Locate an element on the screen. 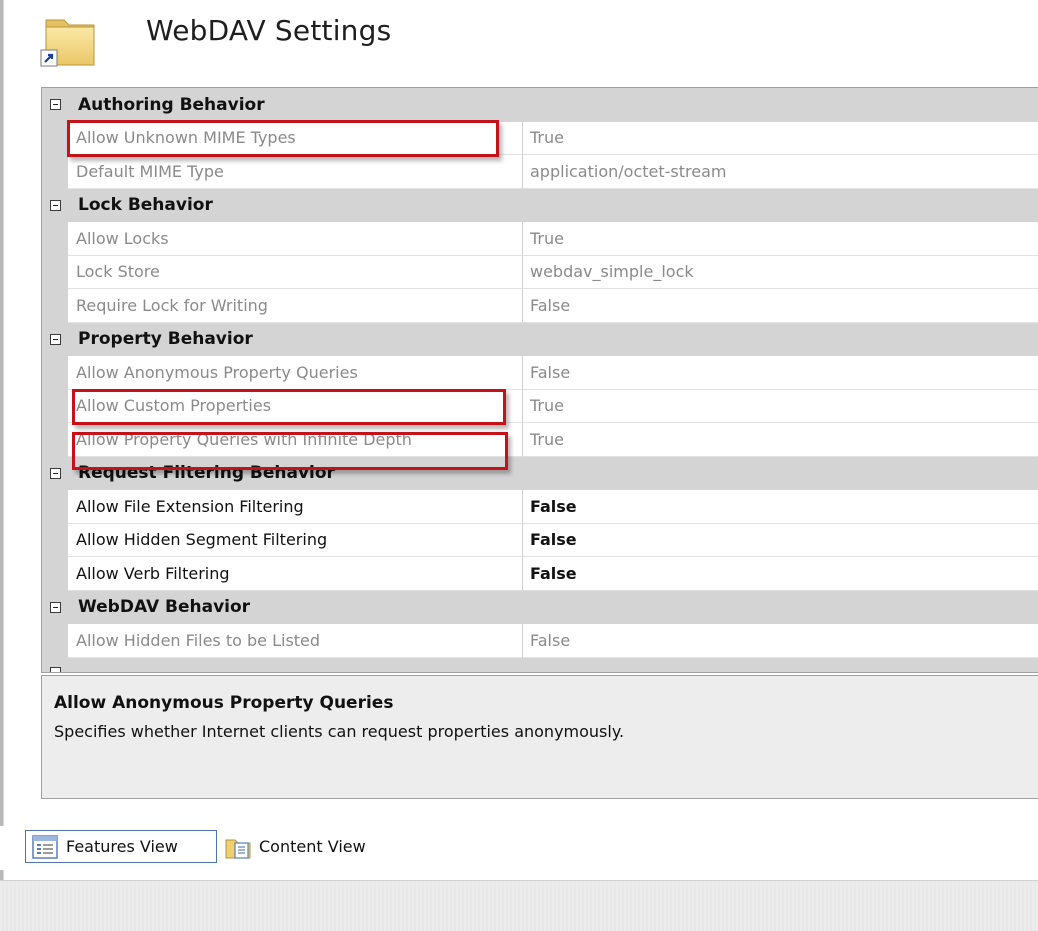 Image resolution: width=1038 pixels, height=931 pixels. property-row: Allow Verb Filtering False is located at coordinates (540, 574).